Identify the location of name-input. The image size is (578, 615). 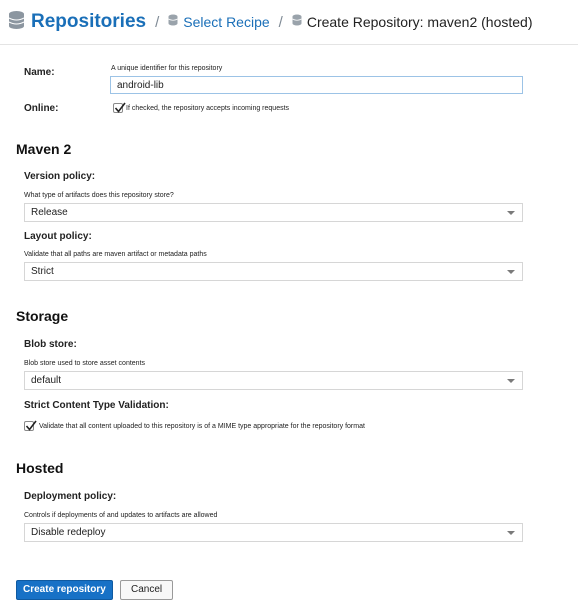
(316, 85).